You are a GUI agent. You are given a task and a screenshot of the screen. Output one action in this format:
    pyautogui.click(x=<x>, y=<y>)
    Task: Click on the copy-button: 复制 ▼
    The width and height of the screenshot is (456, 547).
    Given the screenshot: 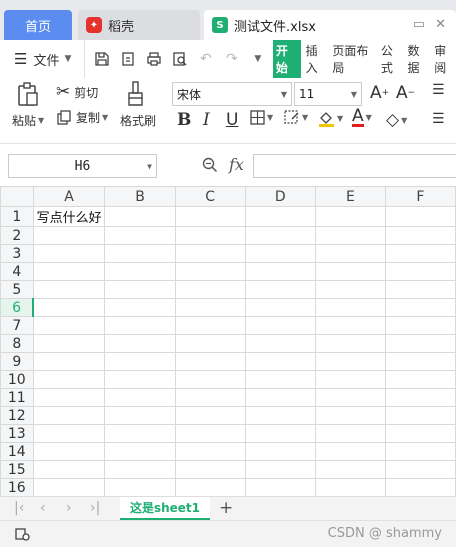 What is the action you would take?
    pyautogui.click(x=82, y=117)
    